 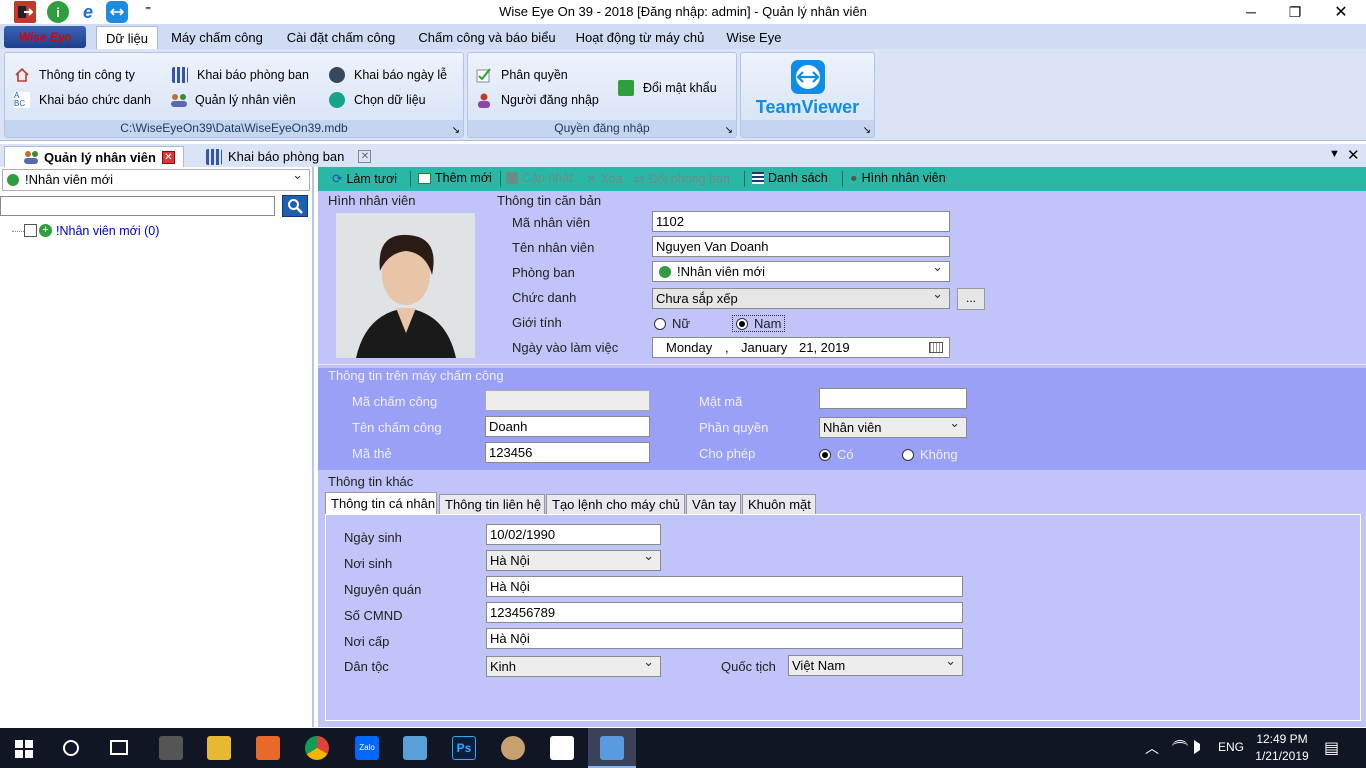 I want to click on holiday-declare-button: Khai báo ngày lễ, so click(x=388, y=75).